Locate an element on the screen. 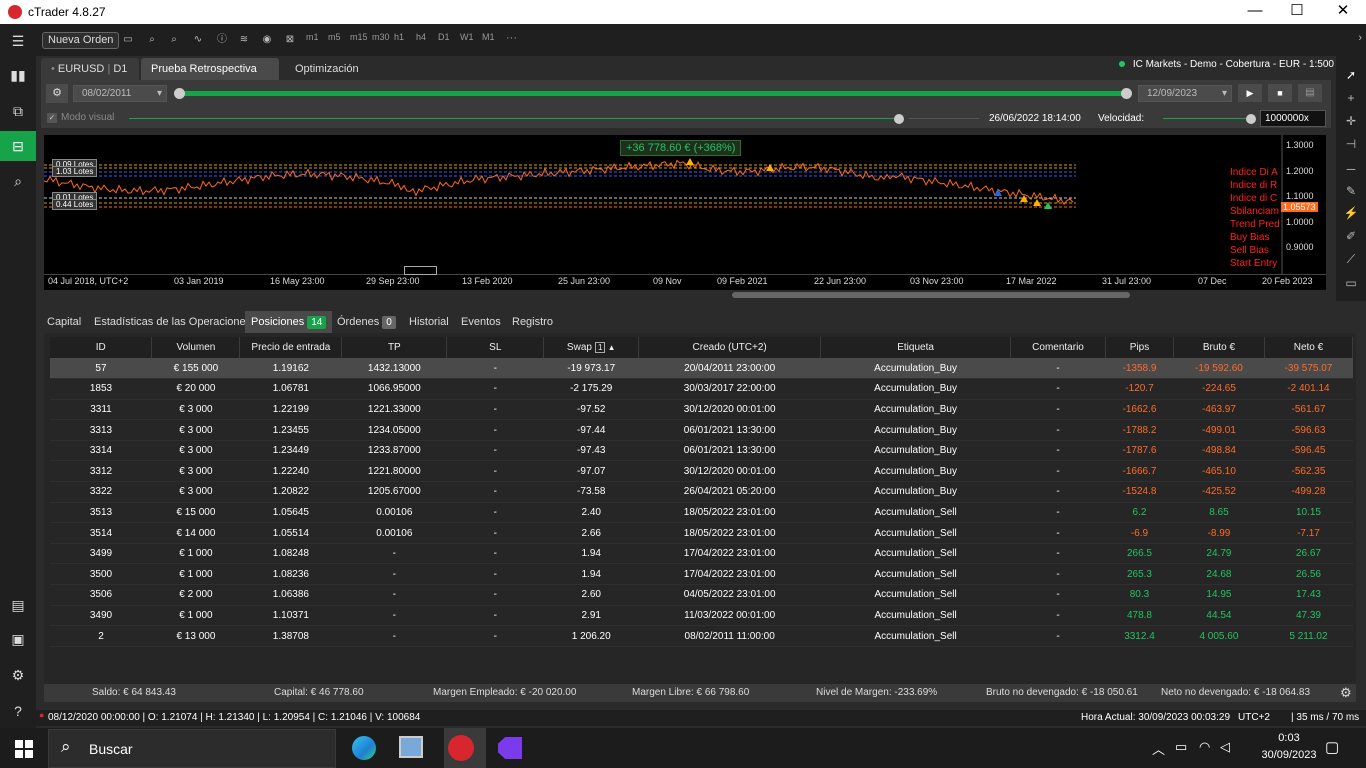 This screenshot has height=768, width=1366. new-order-button: Nueva Orden is located at coordinates (81, 40).